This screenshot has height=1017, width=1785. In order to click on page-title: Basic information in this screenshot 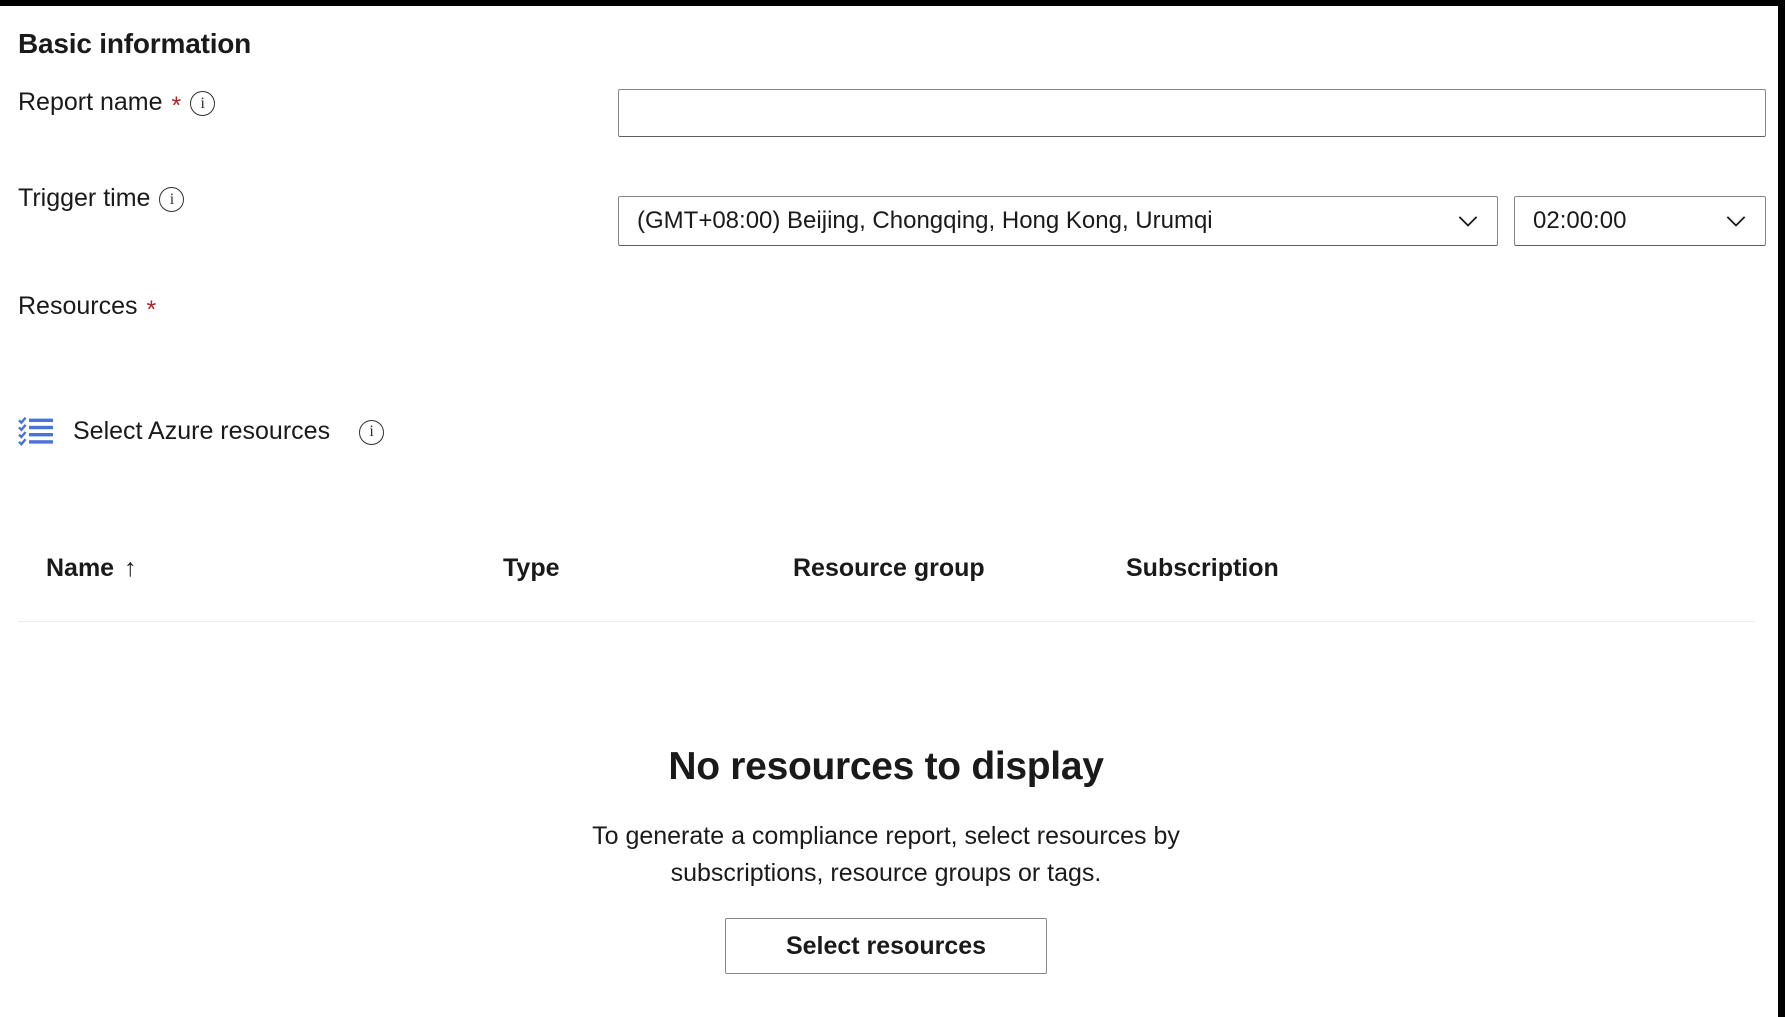, I will do `click(135, 43)`.